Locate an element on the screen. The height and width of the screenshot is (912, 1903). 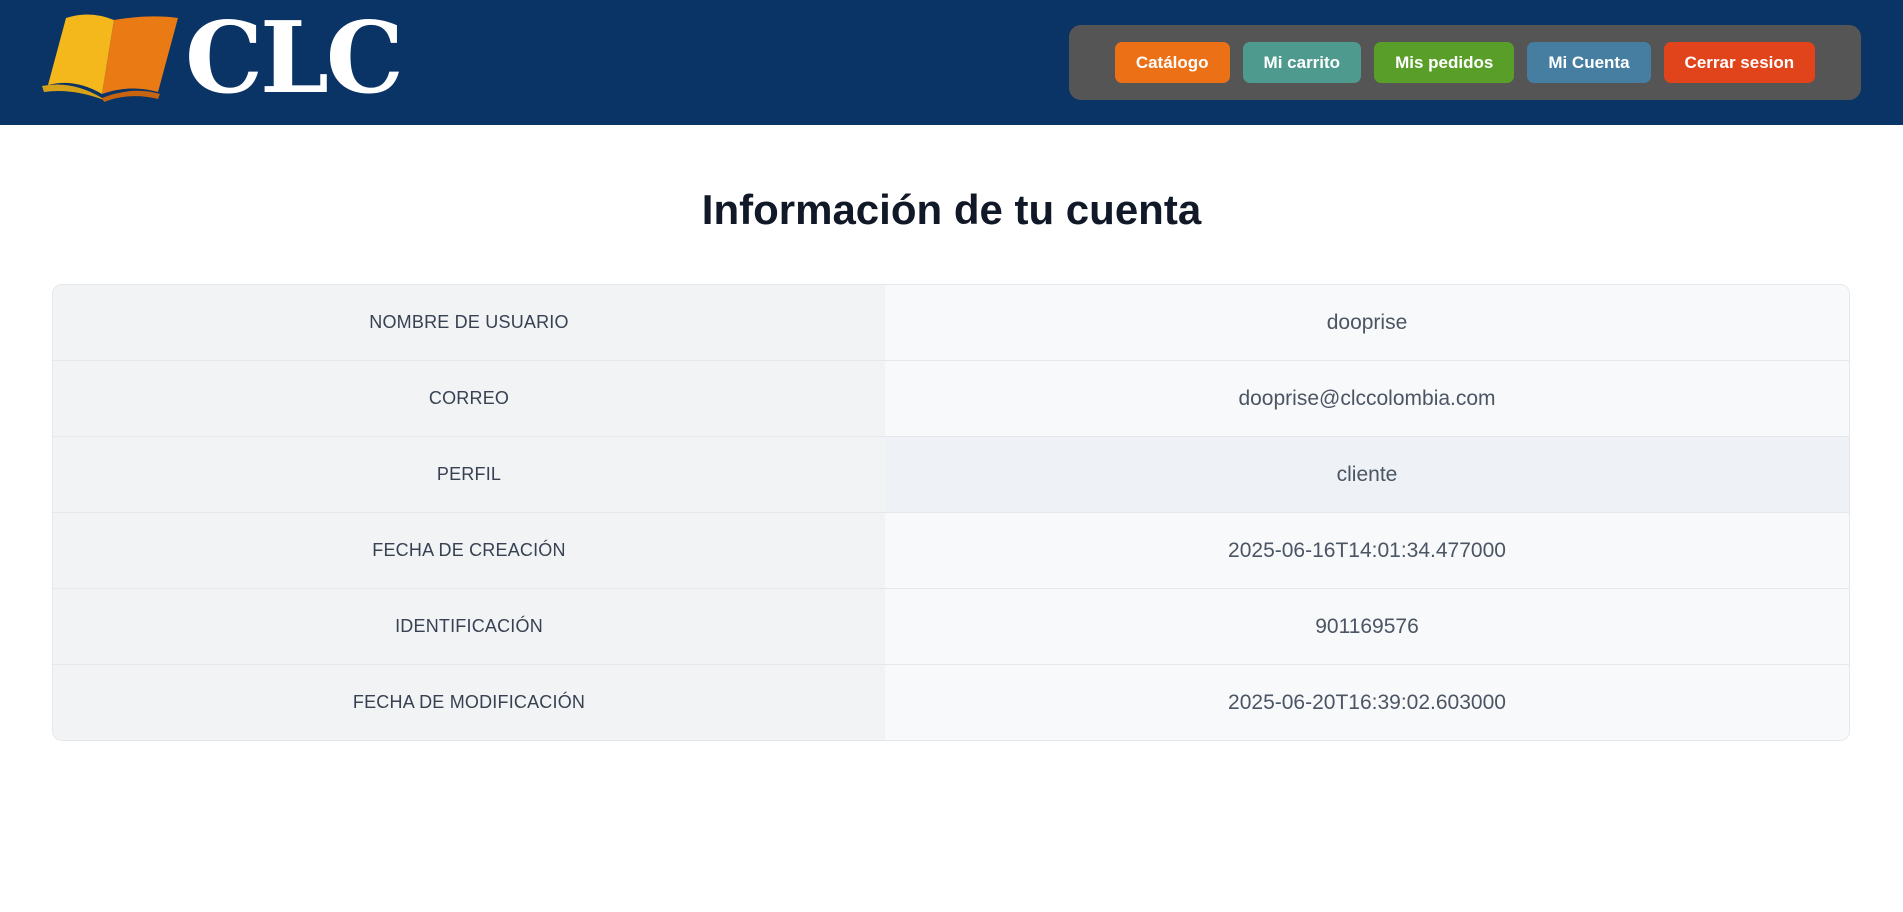
table-row-identification: IDENTIFICACIÓN 901169576 is located at coordinates (951, 627).